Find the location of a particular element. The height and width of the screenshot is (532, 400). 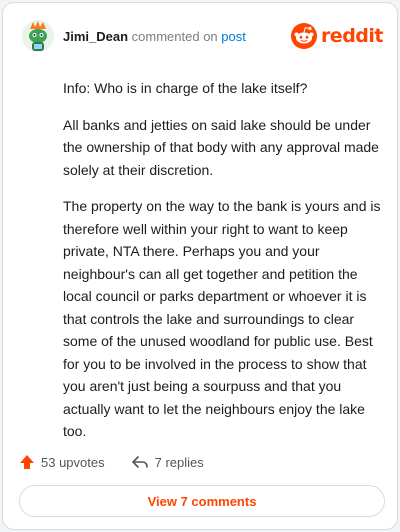

upvote-arrow-icon is located at coordinates (27, 462).